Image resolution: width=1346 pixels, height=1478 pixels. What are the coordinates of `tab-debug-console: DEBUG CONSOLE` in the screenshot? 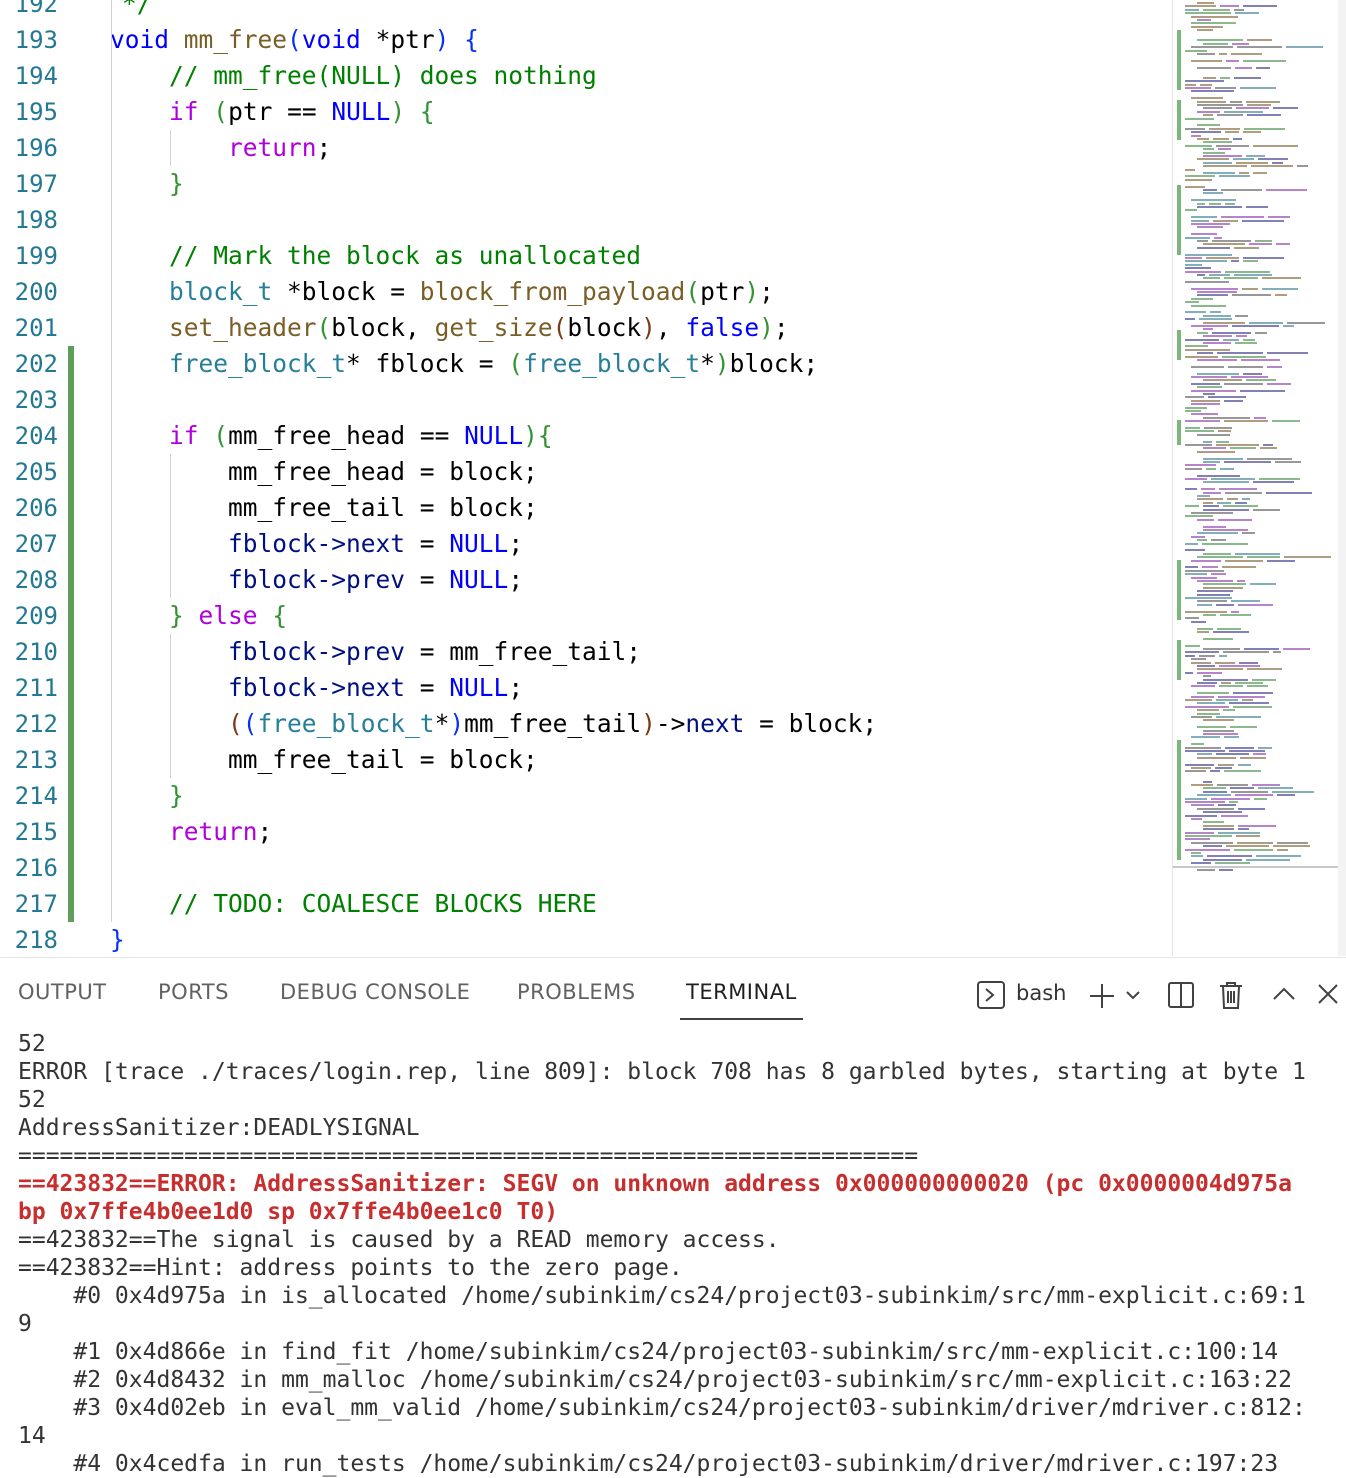 It's located at (375, 992).